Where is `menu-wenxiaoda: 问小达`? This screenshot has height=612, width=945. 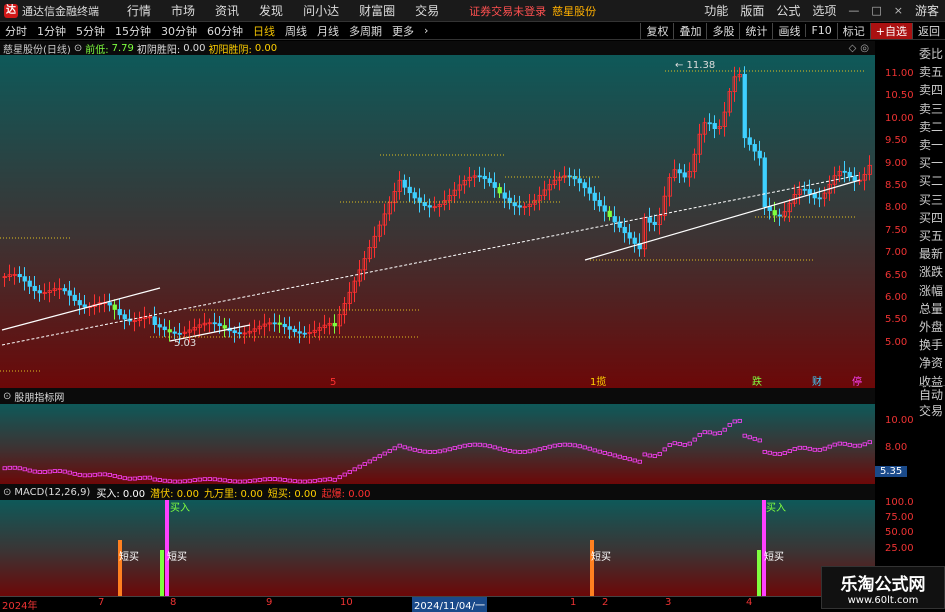
menu-wenxiaoda: 问小达 is located at coordinates (321, 10).